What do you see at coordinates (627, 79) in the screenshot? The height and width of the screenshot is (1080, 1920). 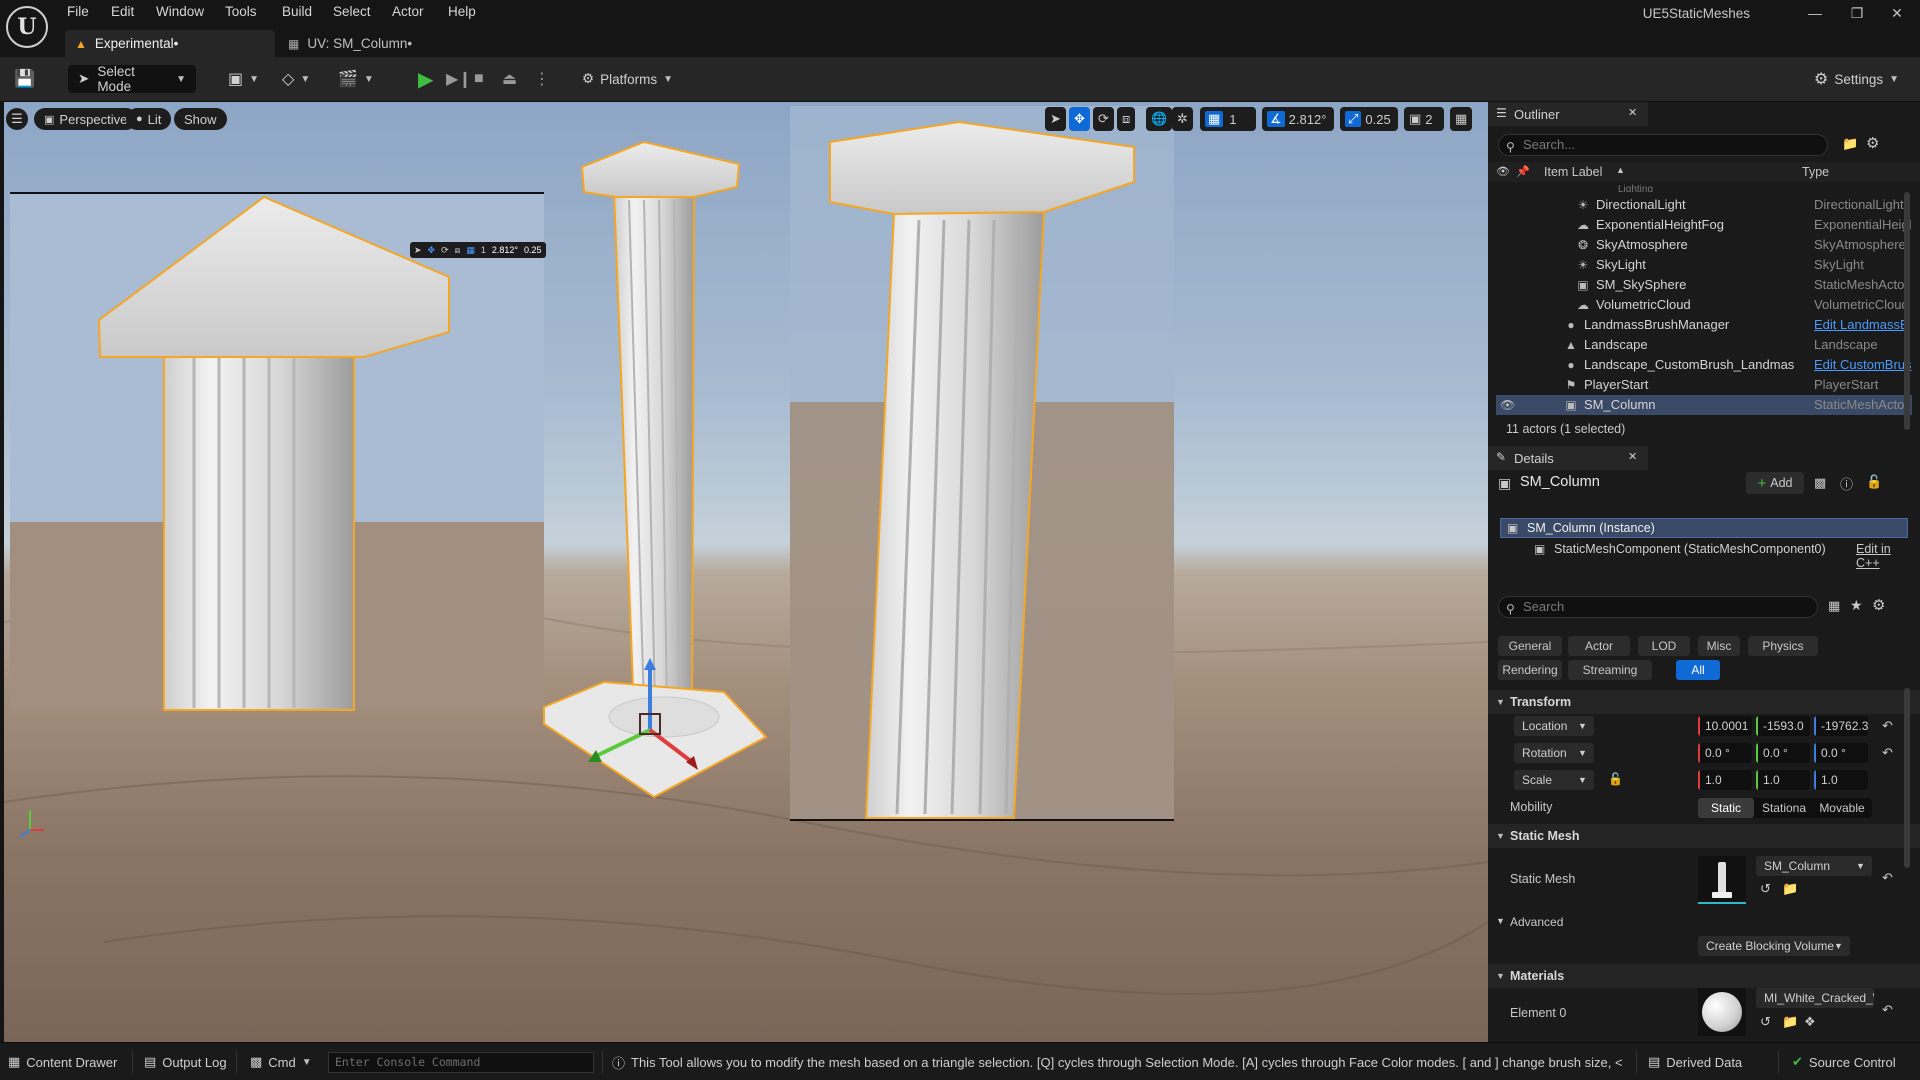 I see `platforms-dropdown: ⚙ Platforms ▼` at bounding box center [627, 79].